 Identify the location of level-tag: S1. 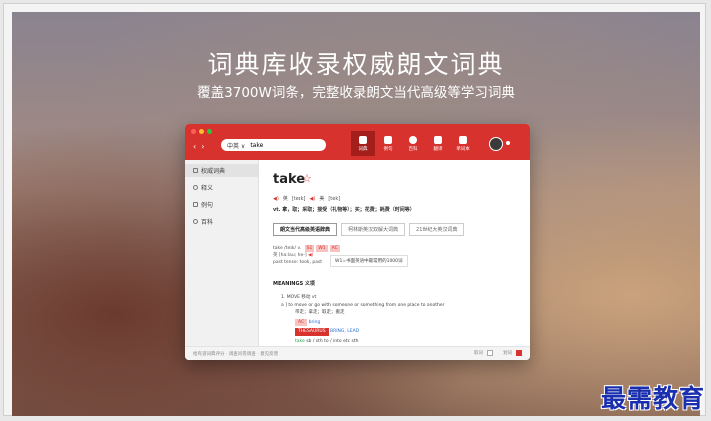
(309, 248).